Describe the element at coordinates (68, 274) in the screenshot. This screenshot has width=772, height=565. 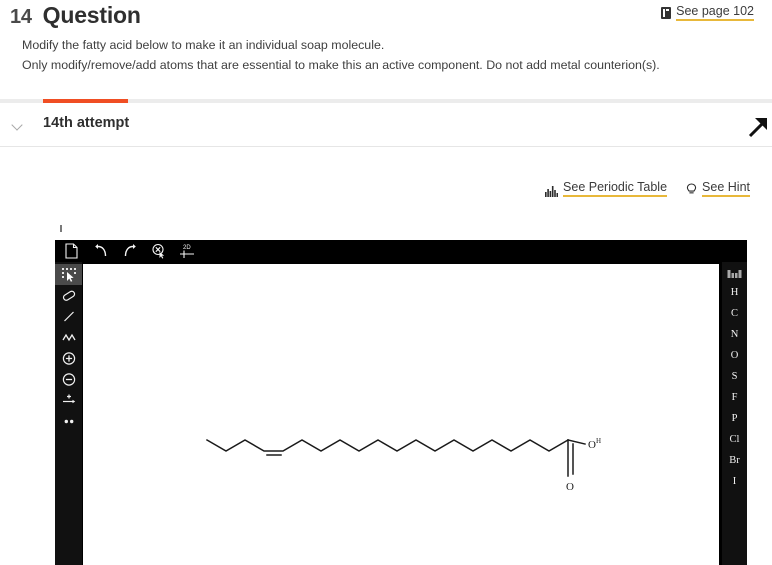
I see `select-tool-icon` at that location.